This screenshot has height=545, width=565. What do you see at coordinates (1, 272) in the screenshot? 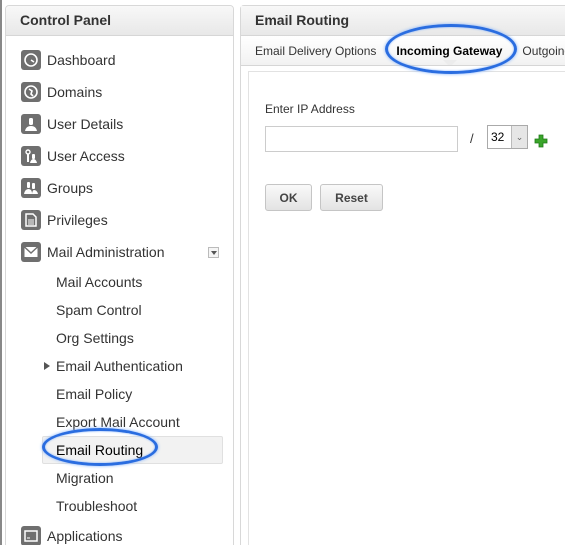
I see `page-edge` at bounding box center [1, 272].